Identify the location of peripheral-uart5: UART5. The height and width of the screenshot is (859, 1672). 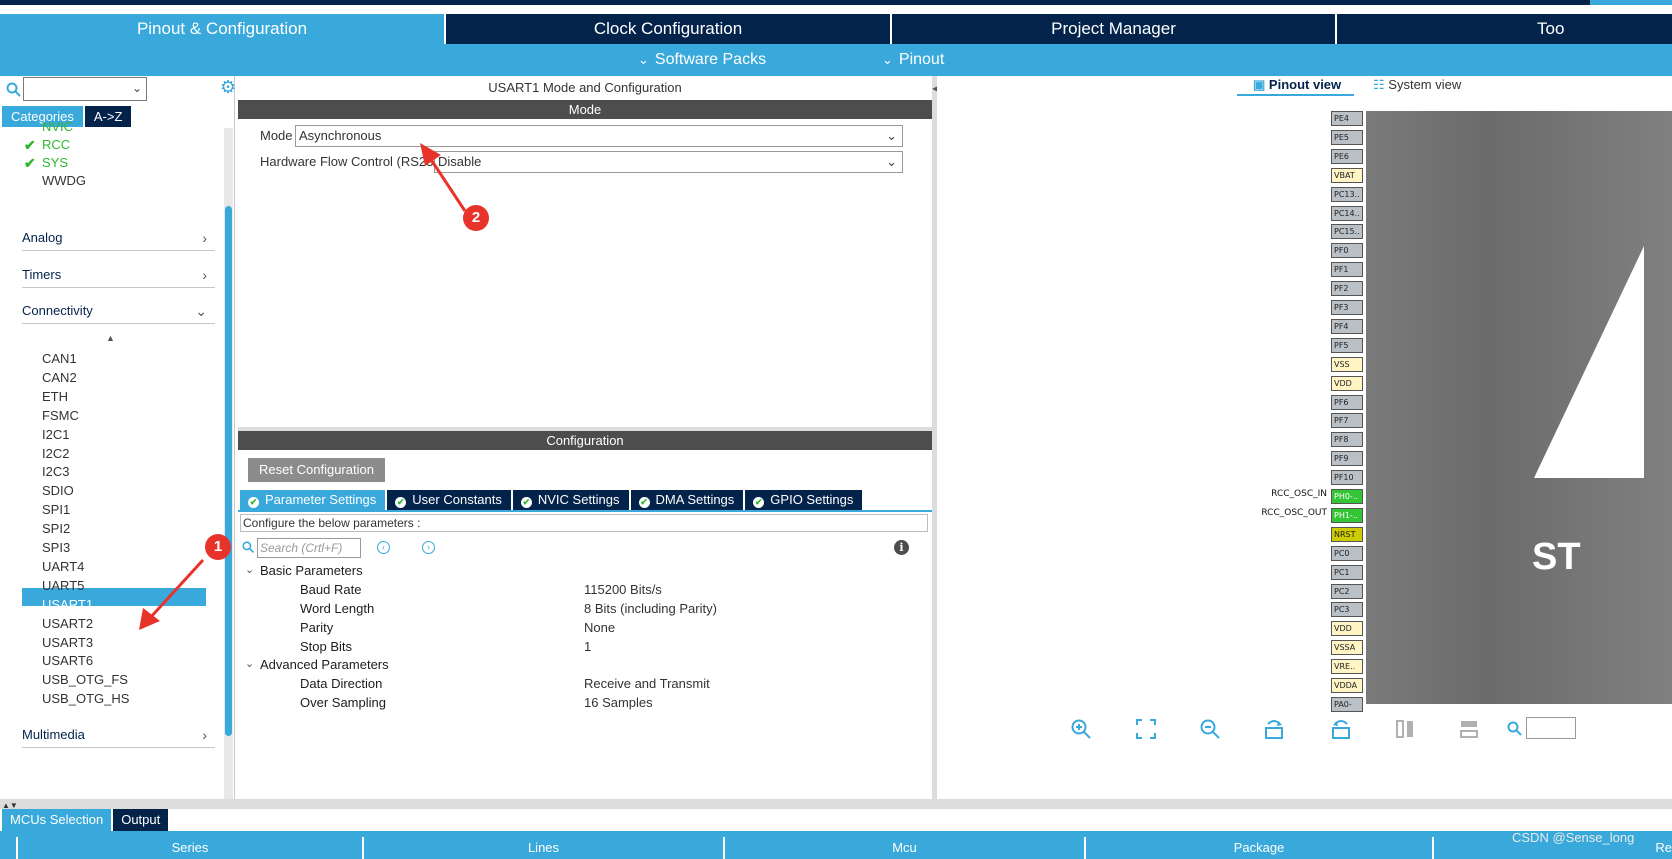
(63, 586).